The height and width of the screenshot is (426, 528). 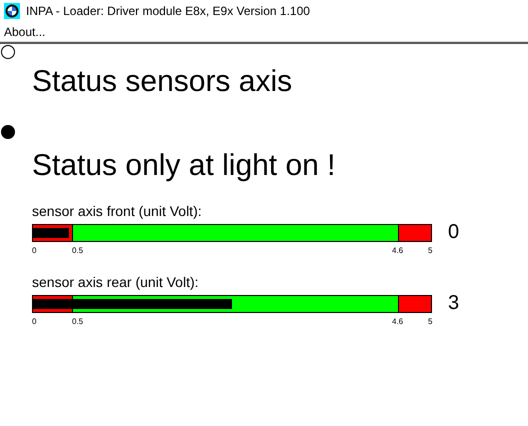 What do you see at coordinates (12, 11) in the screenshot?
I see `app-logo-icon` at bounding box center [12, 11].